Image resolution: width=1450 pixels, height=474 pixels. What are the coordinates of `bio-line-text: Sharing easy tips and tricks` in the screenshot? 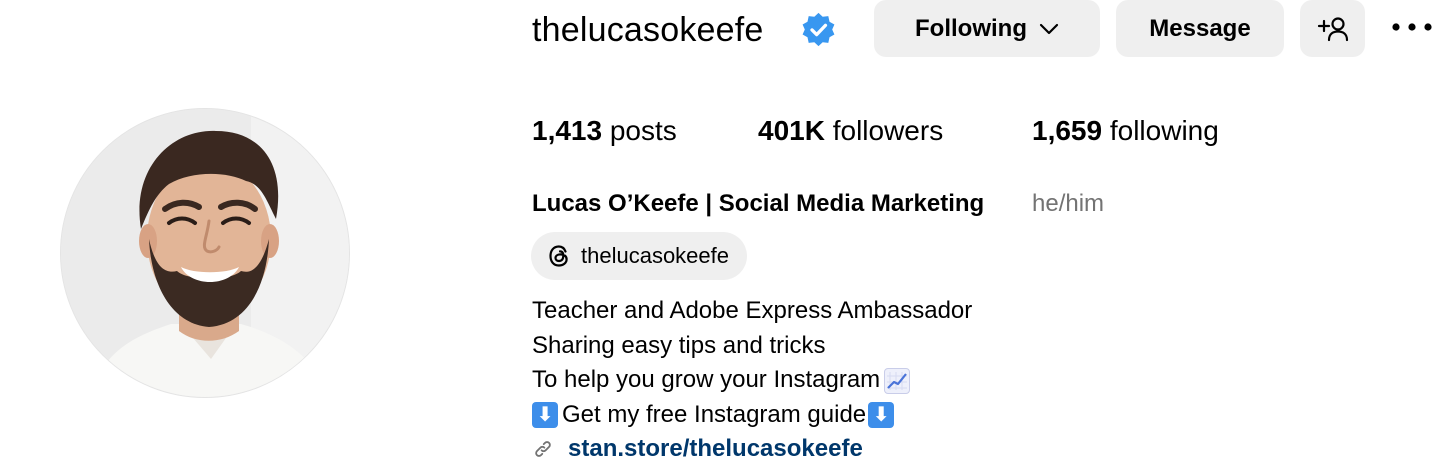 It's located at (679, 345).